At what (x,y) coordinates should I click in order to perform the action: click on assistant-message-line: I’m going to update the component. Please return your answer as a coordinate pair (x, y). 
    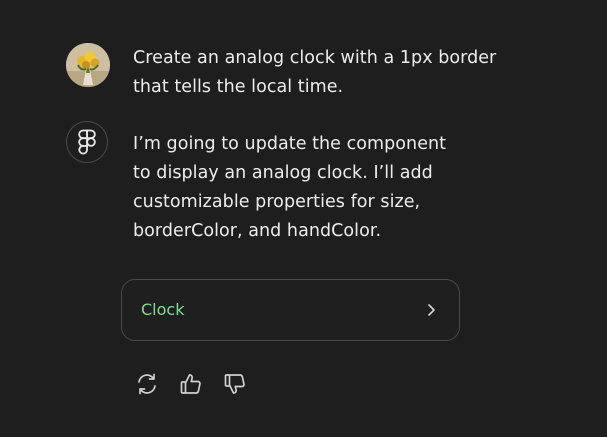
    Looking at the image, I should click on (290, 144).